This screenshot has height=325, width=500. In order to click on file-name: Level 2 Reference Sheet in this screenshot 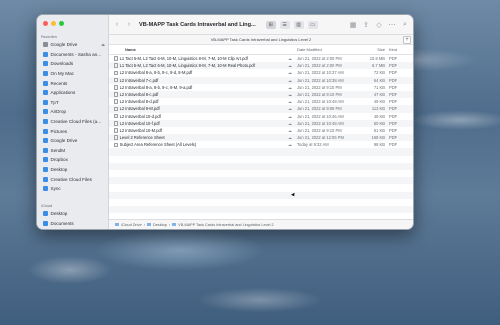, I will do `click(142, 138)`.